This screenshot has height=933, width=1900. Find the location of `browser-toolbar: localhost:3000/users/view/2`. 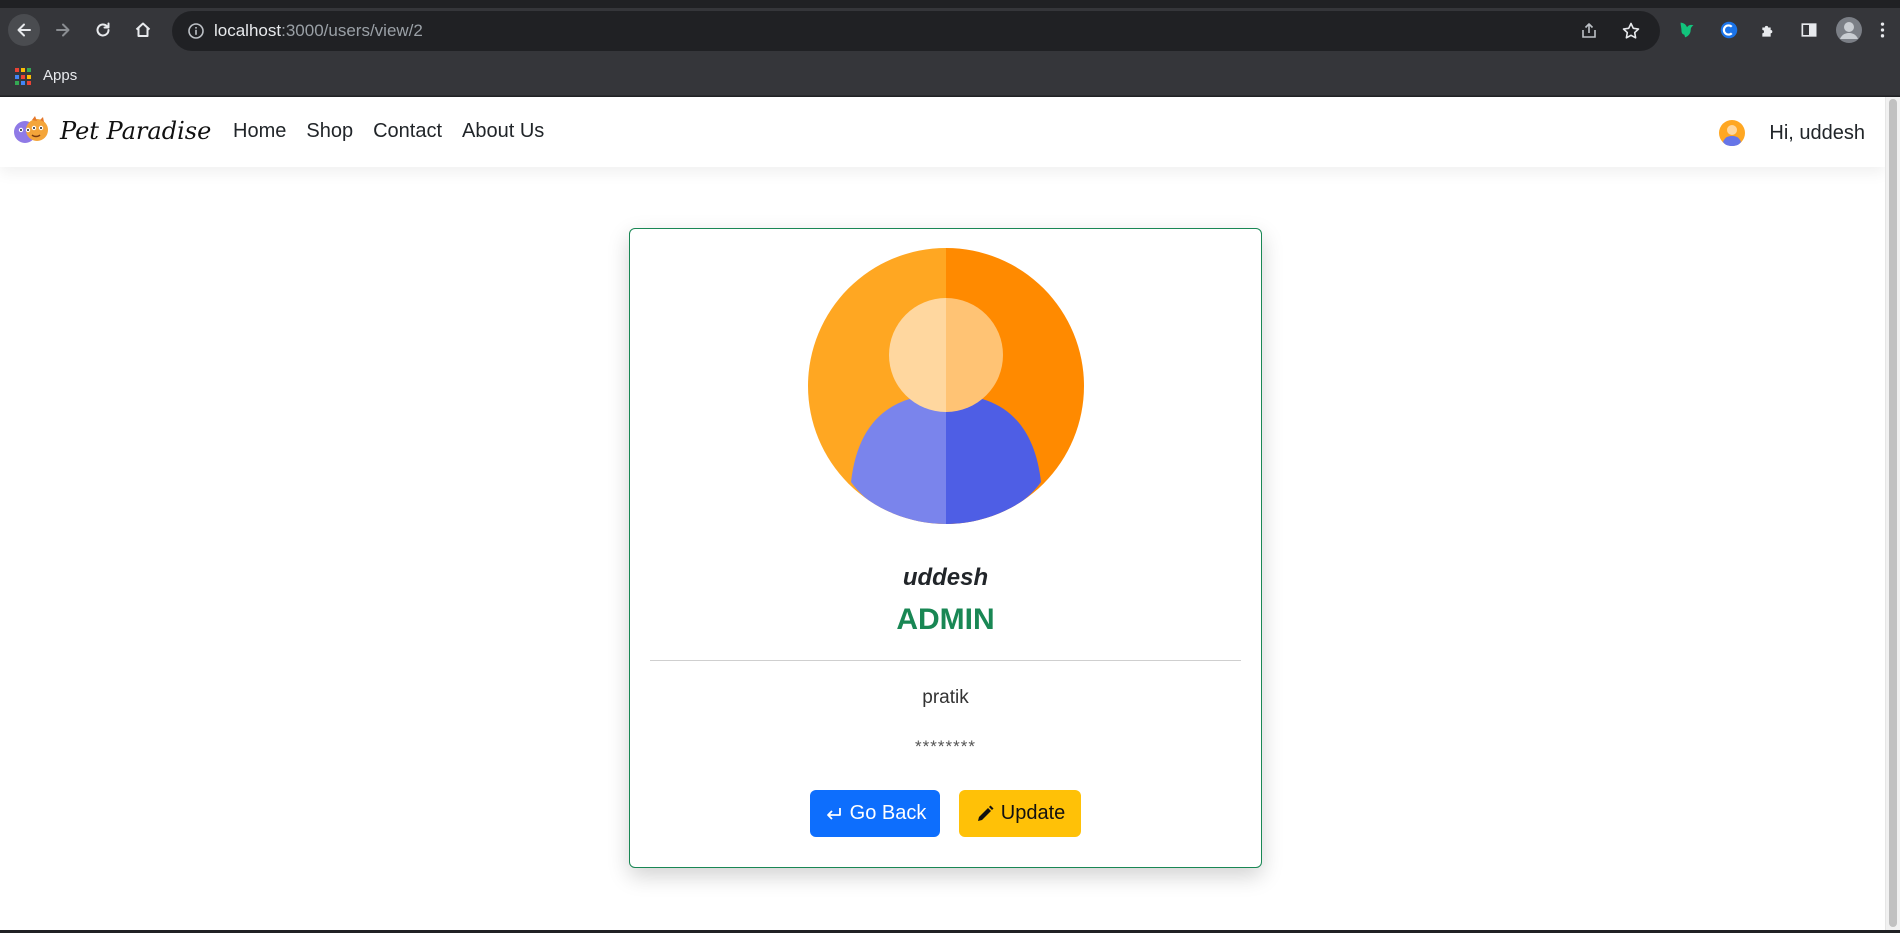

browser-toolbar: localhost:3000/users/view/2 is located at coordinates (950, 29).